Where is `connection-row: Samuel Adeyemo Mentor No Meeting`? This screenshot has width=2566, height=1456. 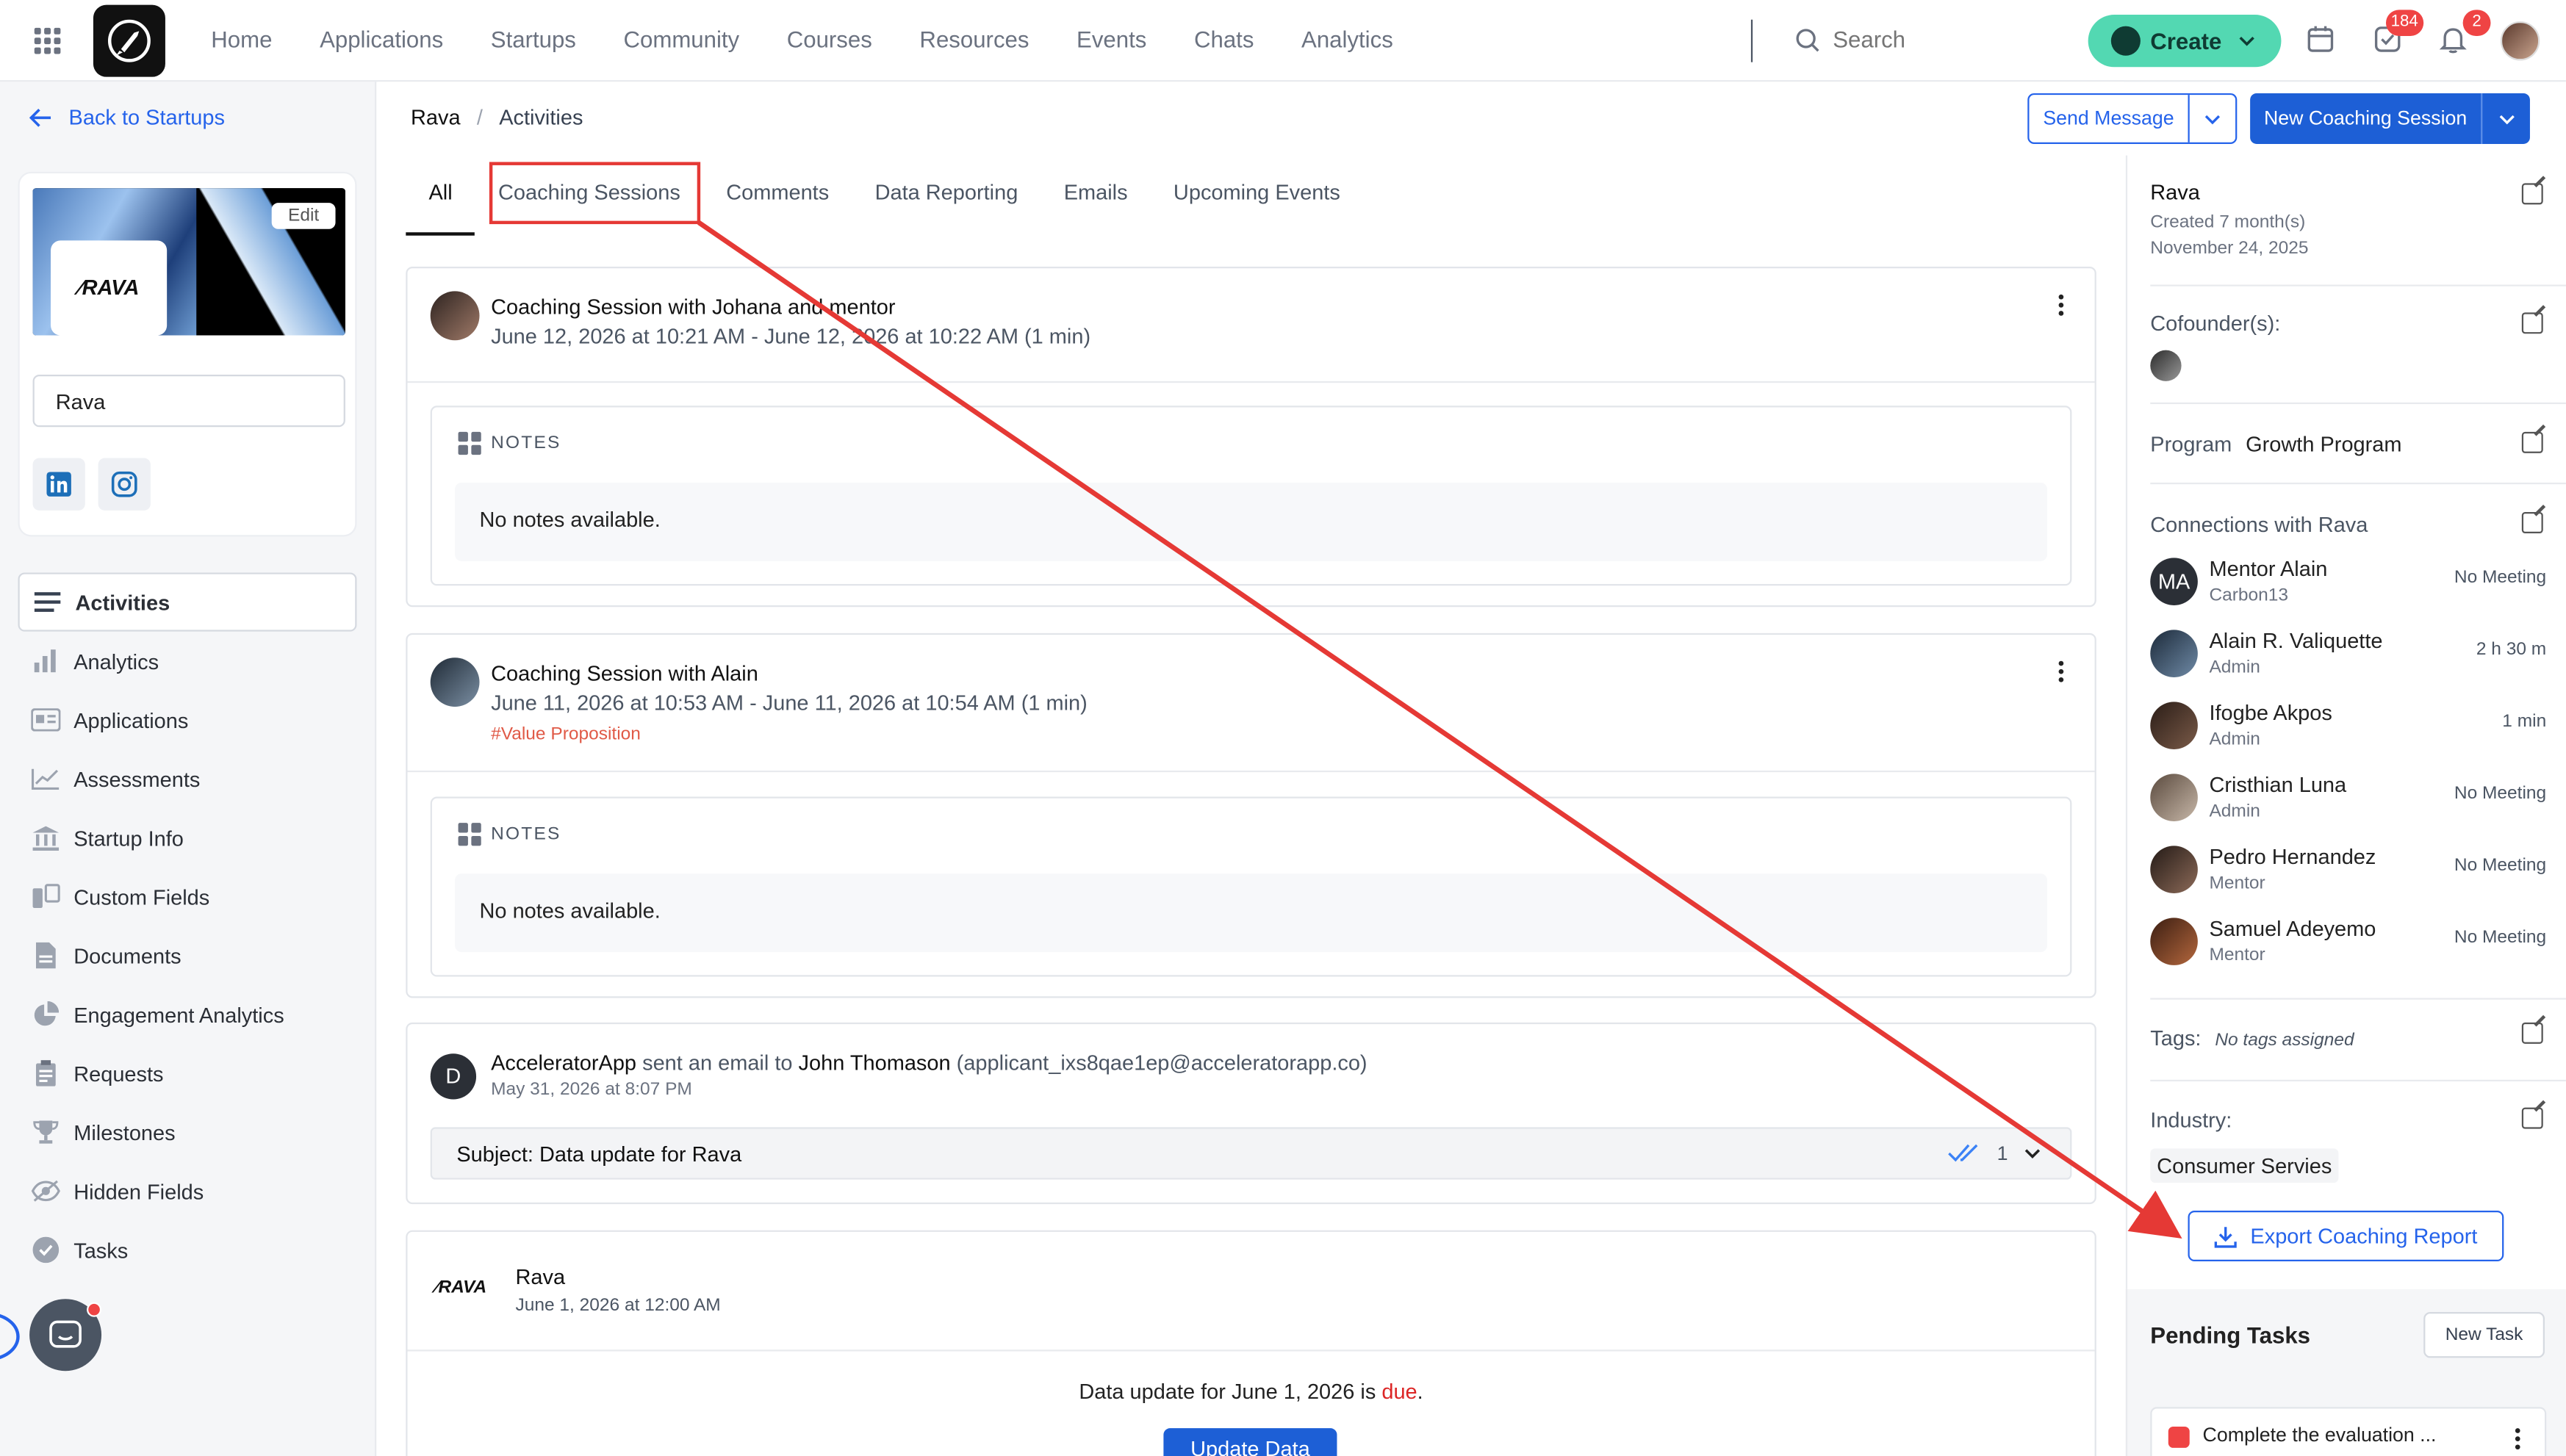
connection-row: Samuel Adeyemo Mentor No Meeting is located at coordinates (2348, 943).